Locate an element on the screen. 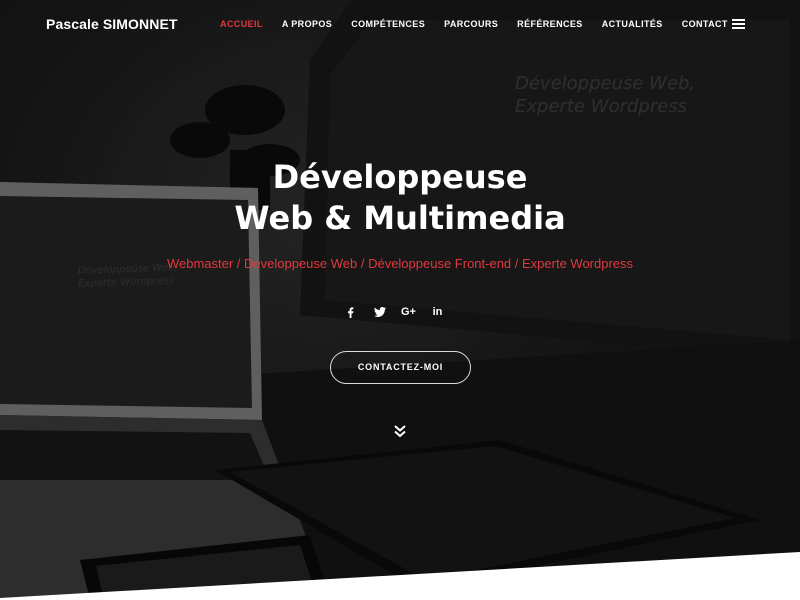 This screenshot has width=800, height=600. nav-item-accueil: ACCUEIL is located at coordinates (241, 24).